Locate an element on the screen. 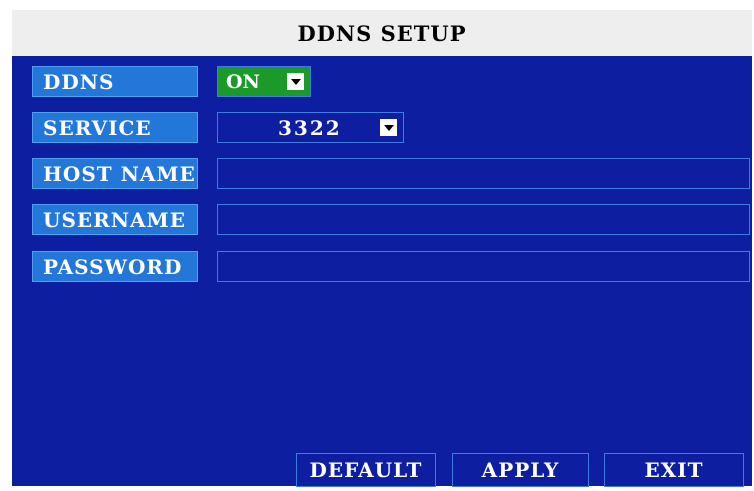 This screenshot has width=754, height=491. service-select: 3322 is located at coordinates (310, 127).